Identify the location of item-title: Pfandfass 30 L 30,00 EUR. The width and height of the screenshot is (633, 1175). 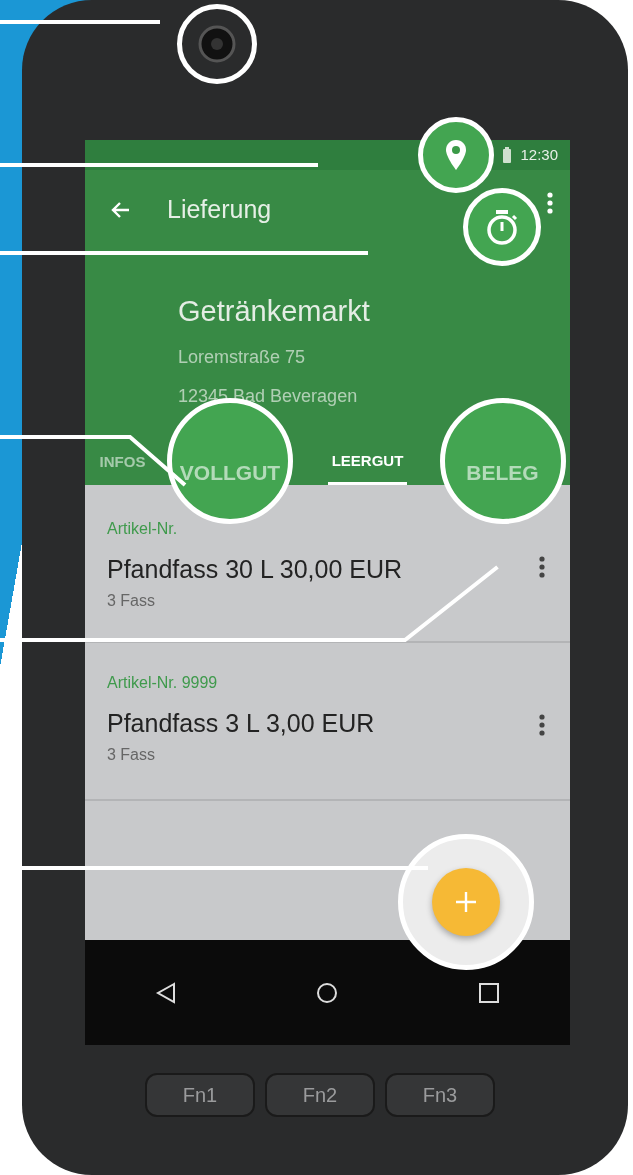
(255, 569).